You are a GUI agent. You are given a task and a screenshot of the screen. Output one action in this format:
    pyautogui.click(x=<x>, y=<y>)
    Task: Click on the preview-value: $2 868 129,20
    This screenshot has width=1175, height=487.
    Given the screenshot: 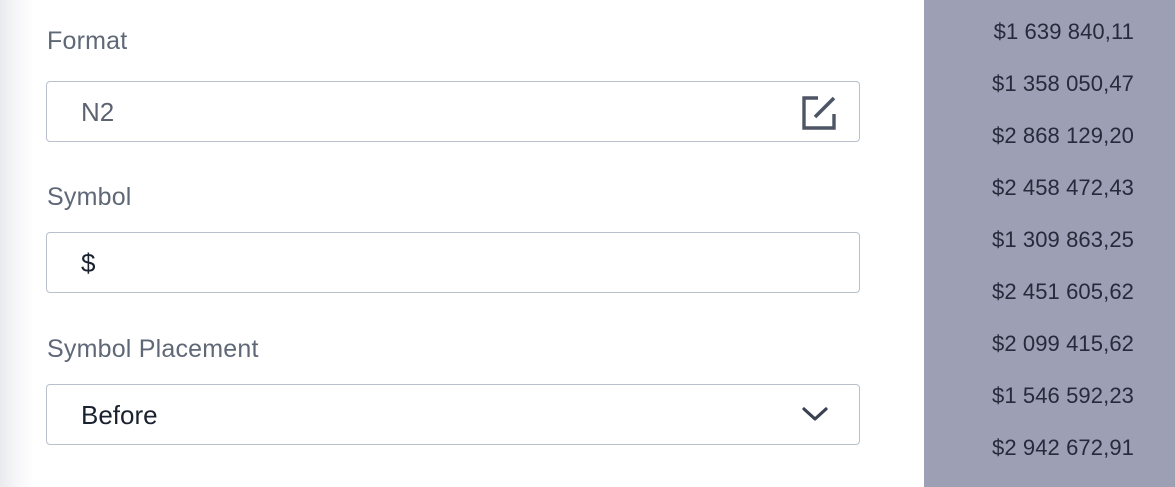 What is the action you would take?
    pyautogui.click(x=1063, y=135)
    